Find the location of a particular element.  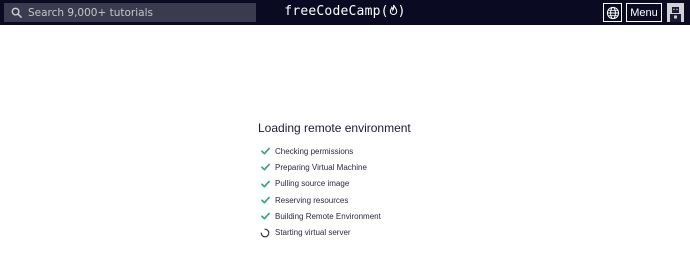

navbar: freeCodeCamp() Menu is located at coordinates (345, 12).